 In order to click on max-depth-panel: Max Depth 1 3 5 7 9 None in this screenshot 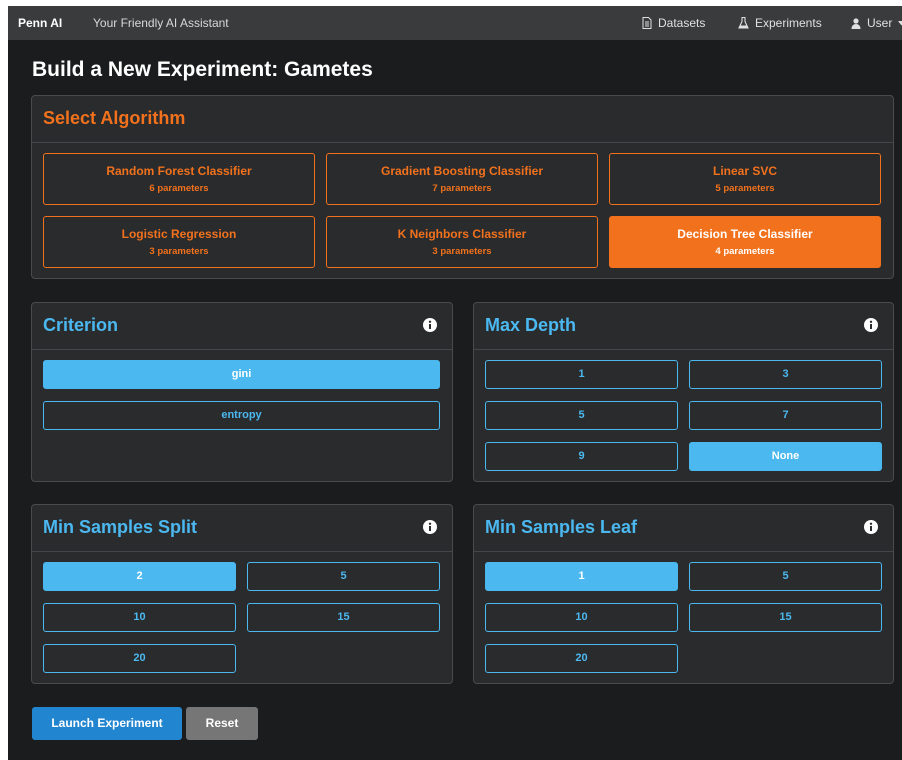, I will do `click(683, 392)`.